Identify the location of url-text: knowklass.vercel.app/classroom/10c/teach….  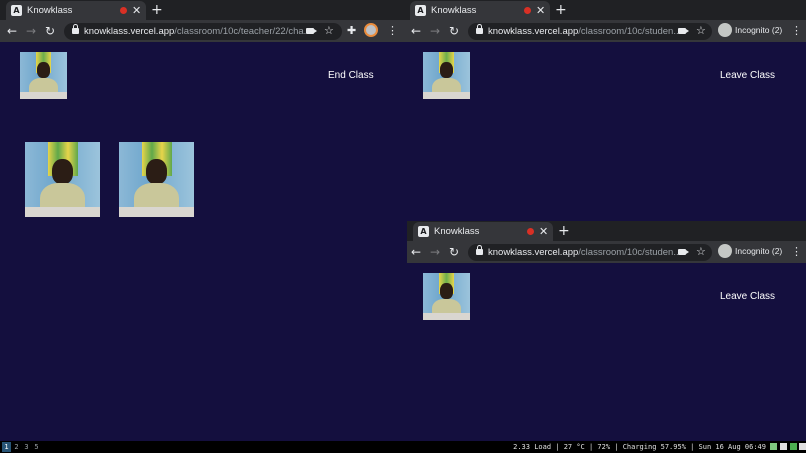
(198, 31).